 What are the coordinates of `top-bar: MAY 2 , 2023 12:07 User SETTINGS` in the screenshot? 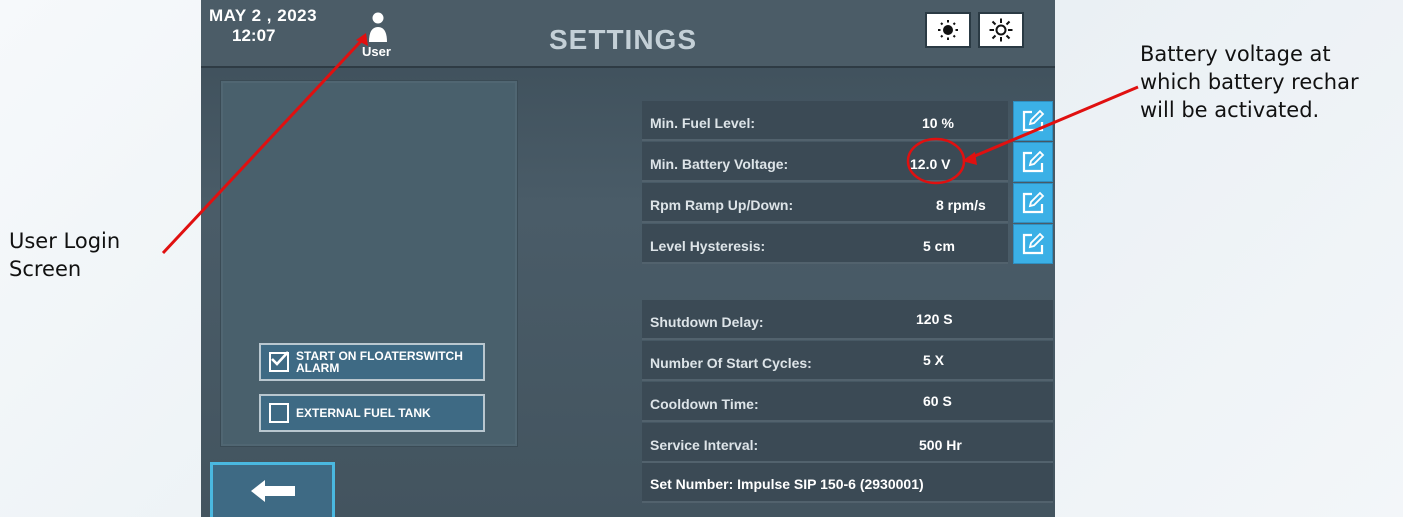 It's located at (628, 34).